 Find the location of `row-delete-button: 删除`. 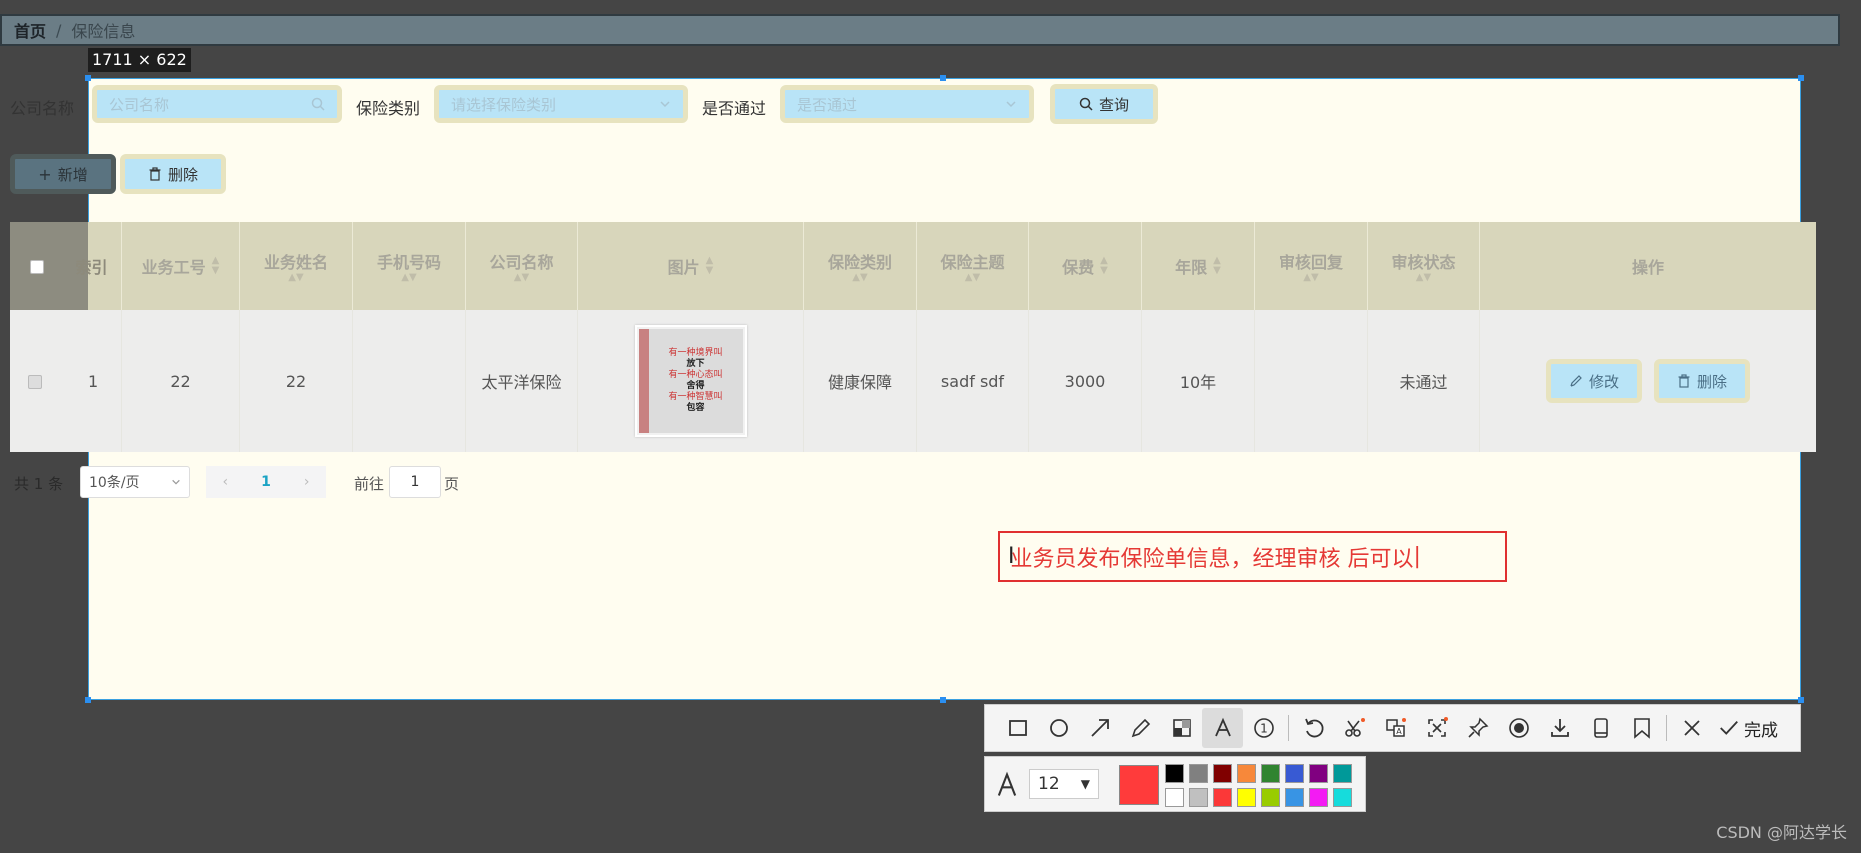

row-delete-button: 删除 is located at coordinates (1702, 381).